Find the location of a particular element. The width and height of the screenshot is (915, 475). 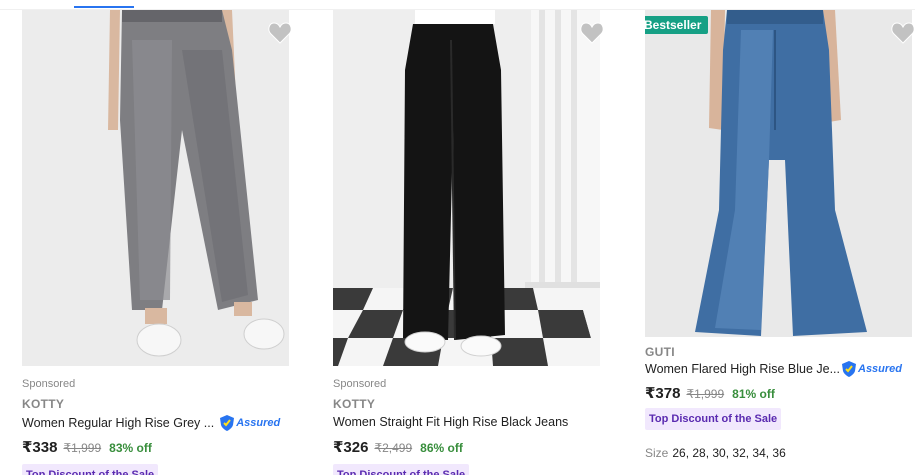

discount-percent: 83% off is located at coordinates (130, 448).